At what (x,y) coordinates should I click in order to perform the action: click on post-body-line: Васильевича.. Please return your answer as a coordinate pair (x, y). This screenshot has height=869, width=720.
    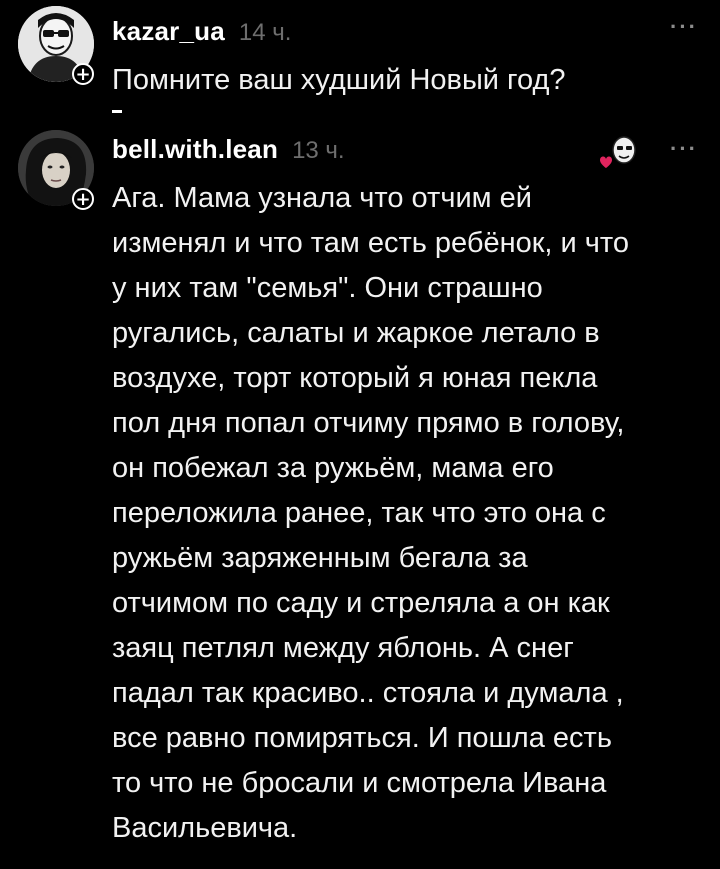
    Looking at the image, I should click on (205, 828).